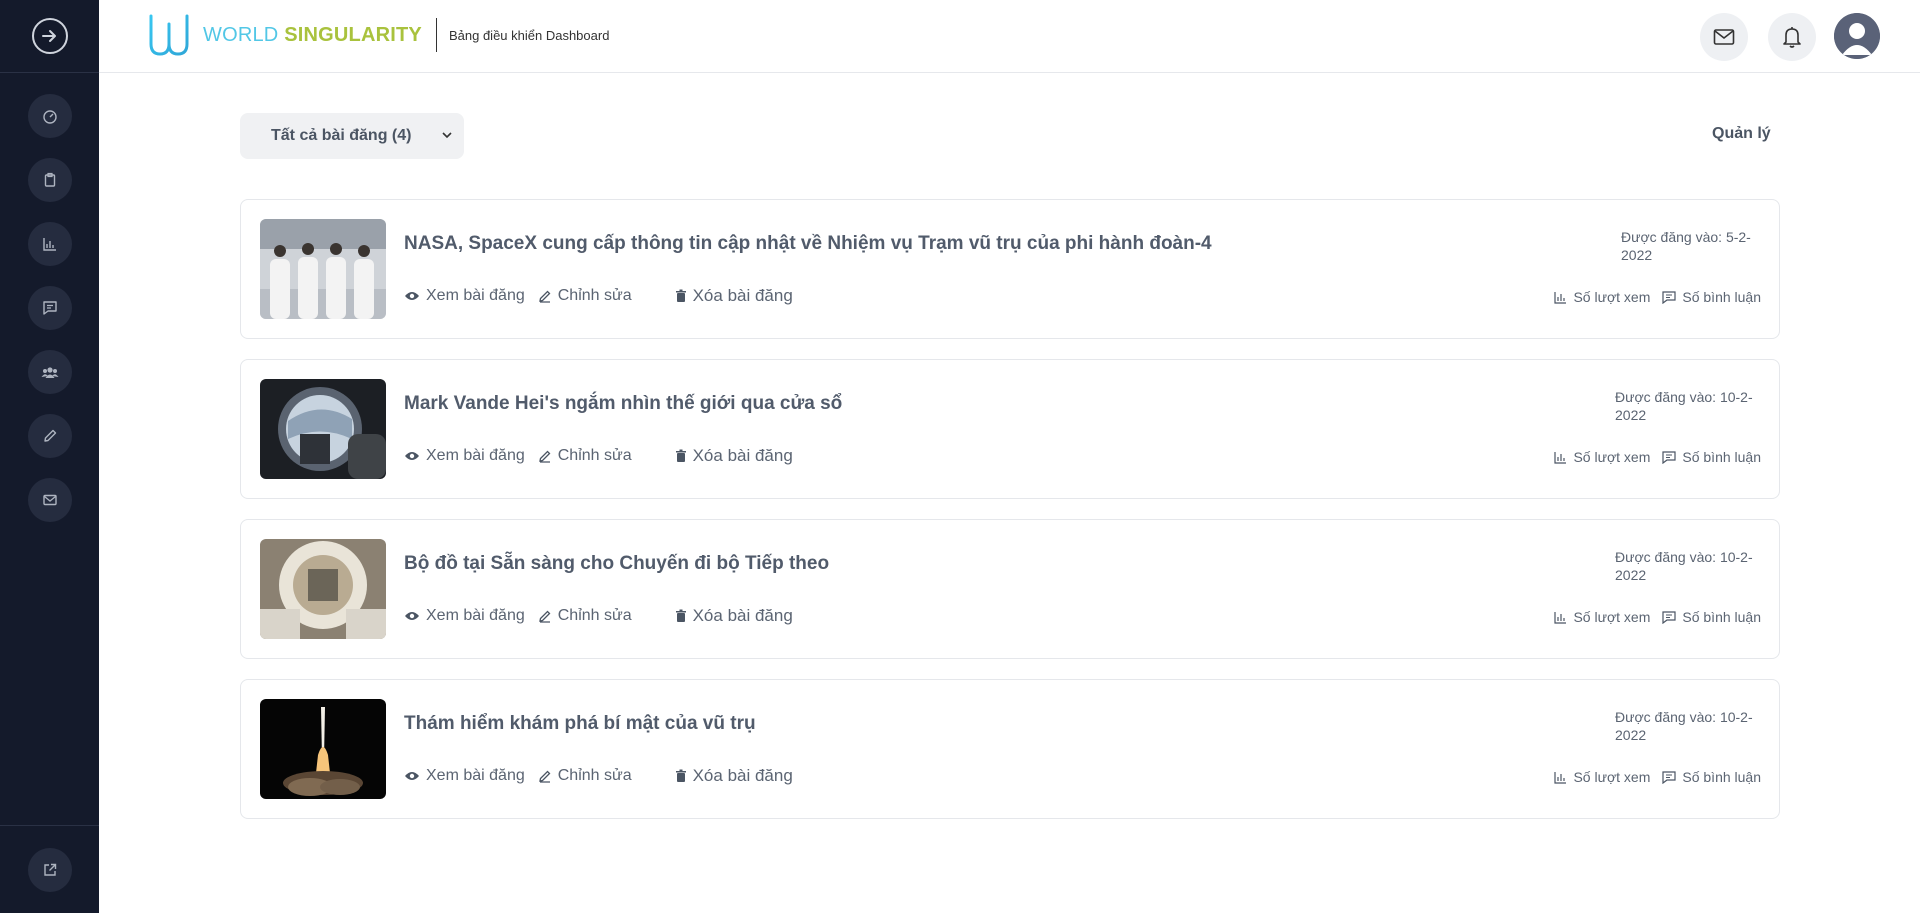  Describe the element at coordinates (447, 135) in the screenshot. I see `chevron-down-icon` at that location.